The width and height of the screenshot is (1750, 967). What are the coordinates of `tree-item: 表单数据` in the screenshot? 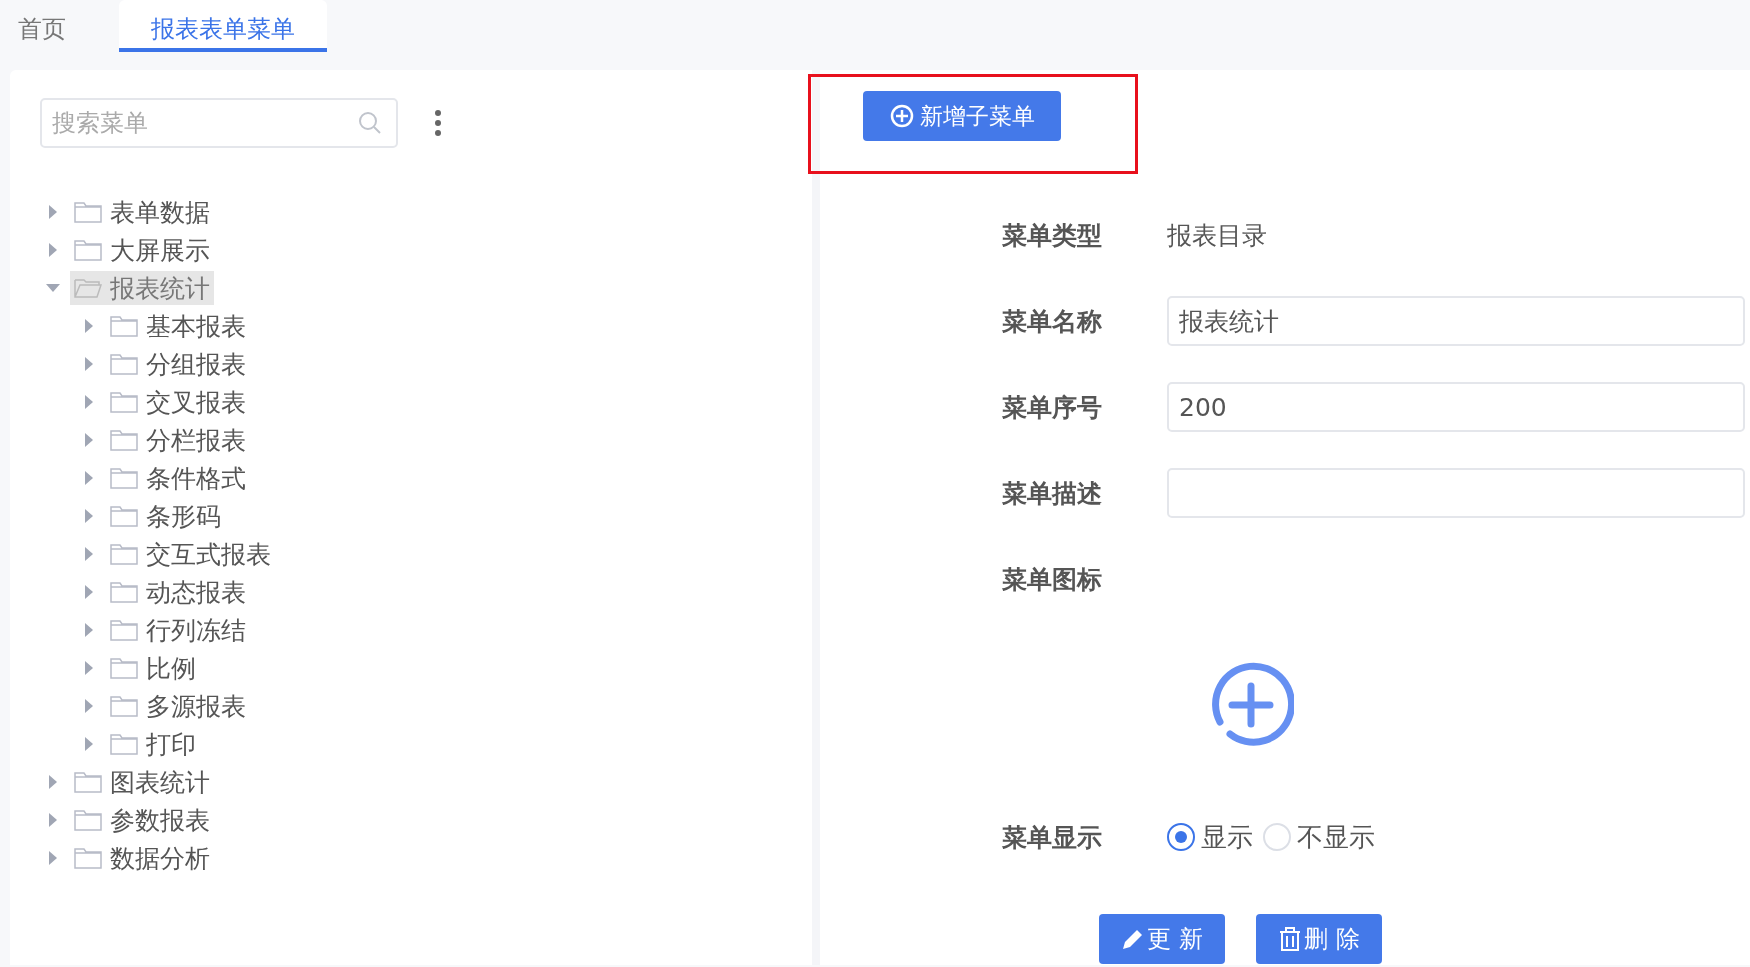 It's located at (142, 212).